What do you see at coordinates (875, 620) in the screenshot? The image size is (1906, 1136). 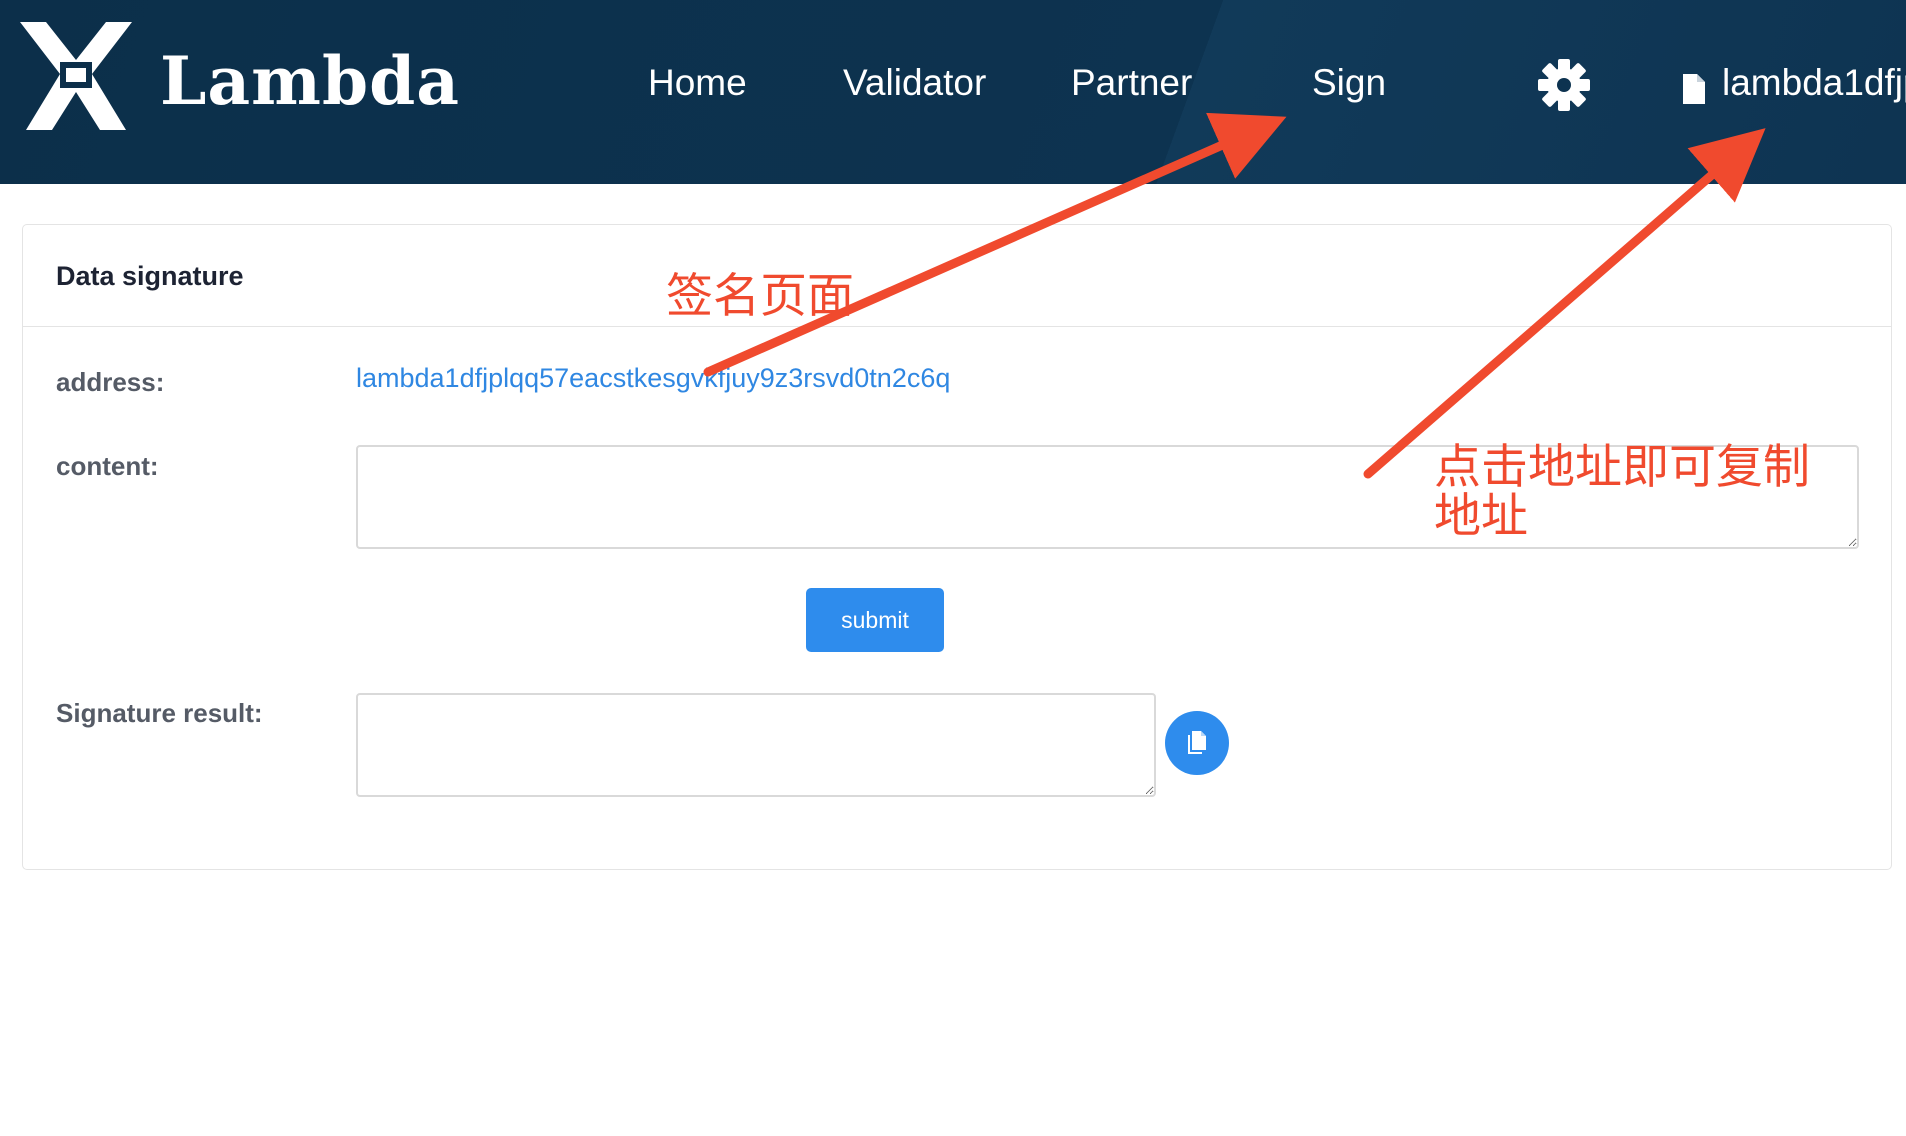 I see `submit-button: submit` at bounding box center [875, 620].